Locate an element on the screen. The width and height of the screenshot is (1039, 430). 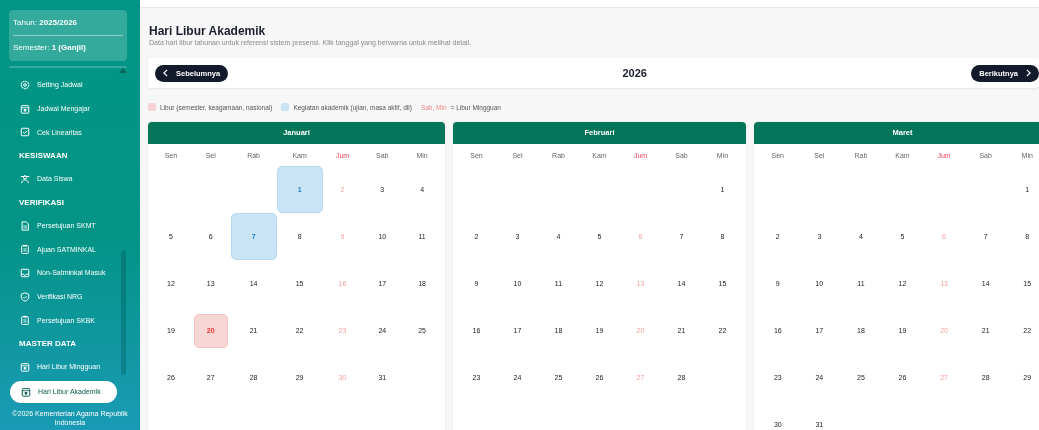
shield-icon is located at coordinates (25, 296).